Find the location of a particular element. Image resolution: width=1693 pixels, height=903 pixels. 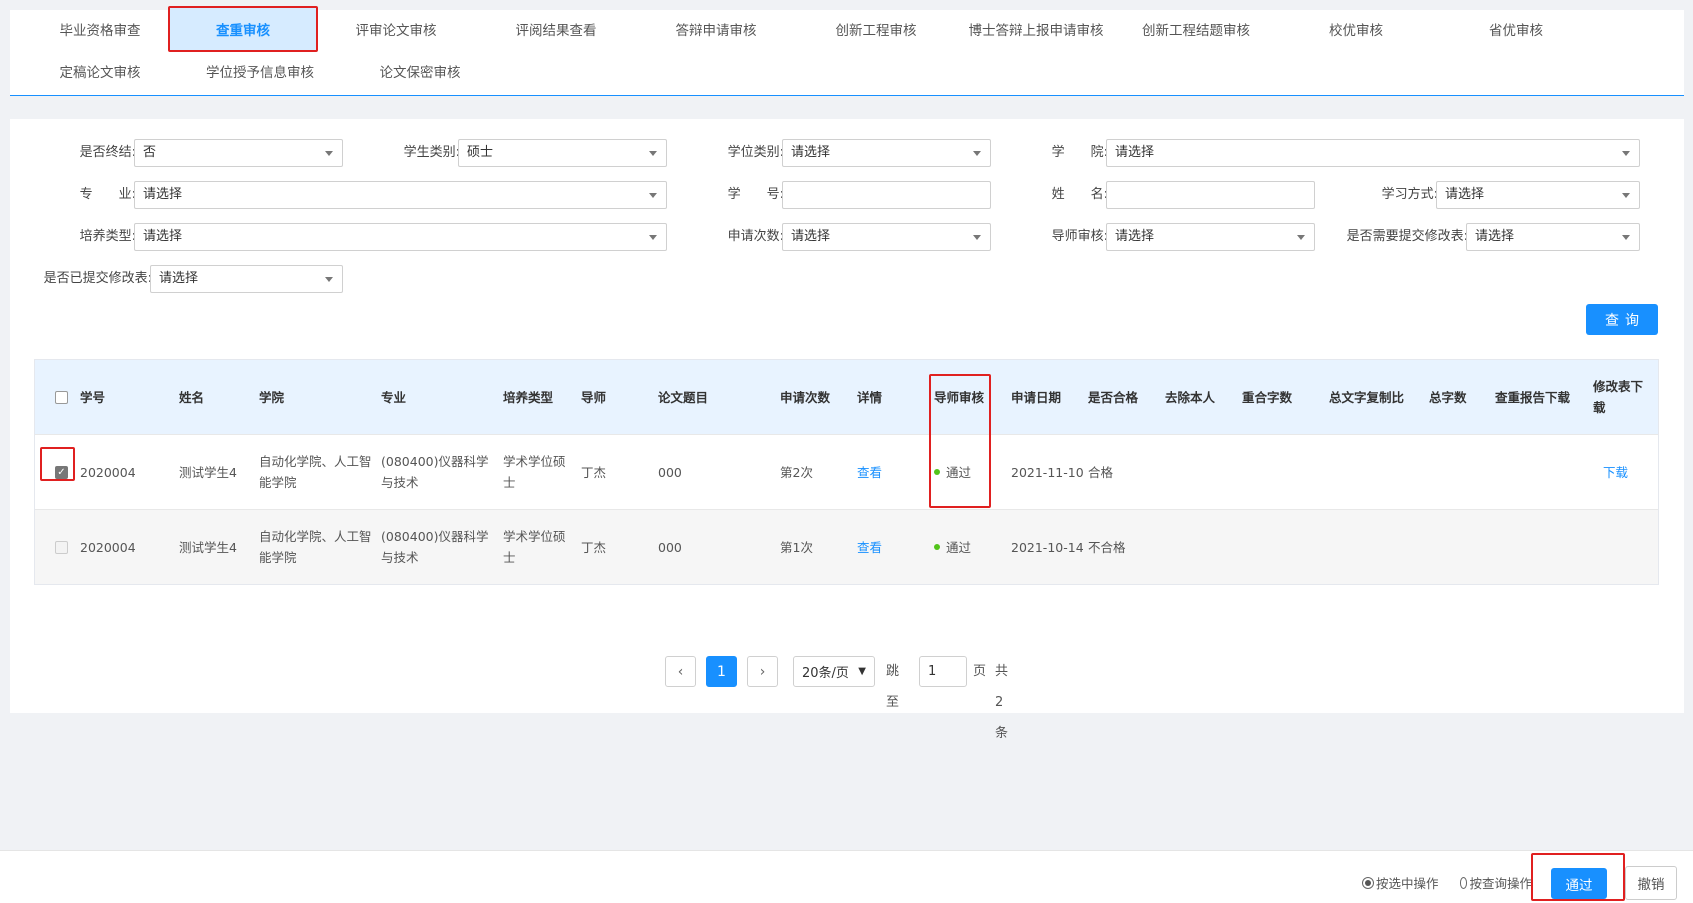

tab-degree-conferral: 学位授予信息审核 is located at coordinates (260, 71).